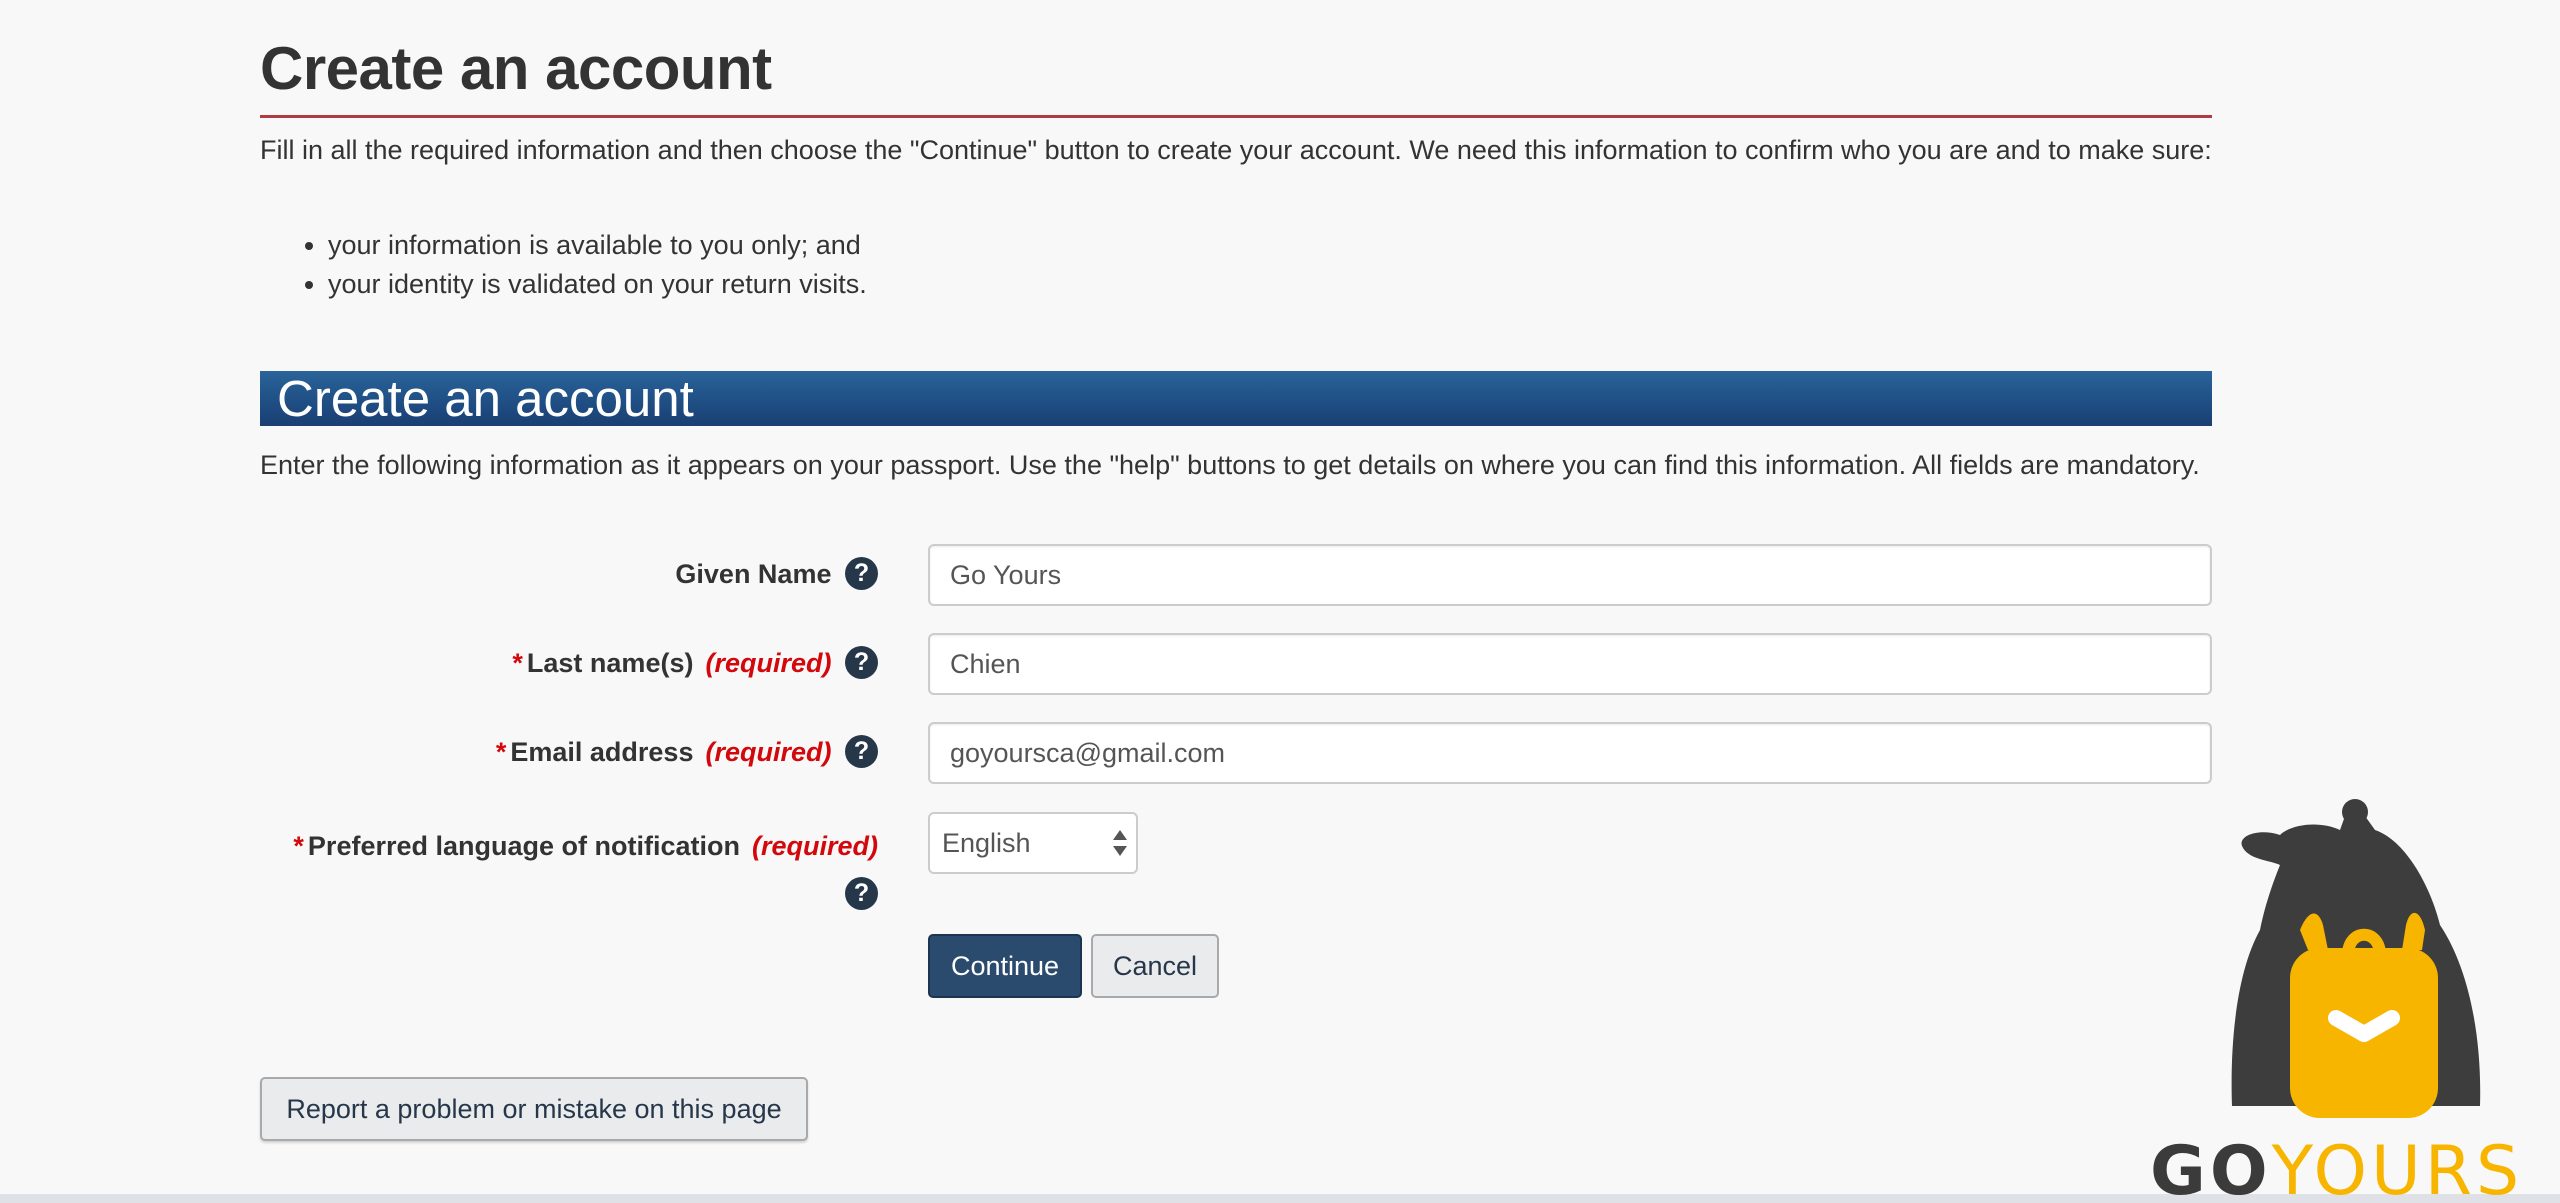 Image resolution: width=2560 pixels, height=1203 pixels. What do you see at coordinates (534, 1109) in the screenshot?
I see `report-problem-button: Report a problem or mistake on this page` at bounding box center [534, 1109].